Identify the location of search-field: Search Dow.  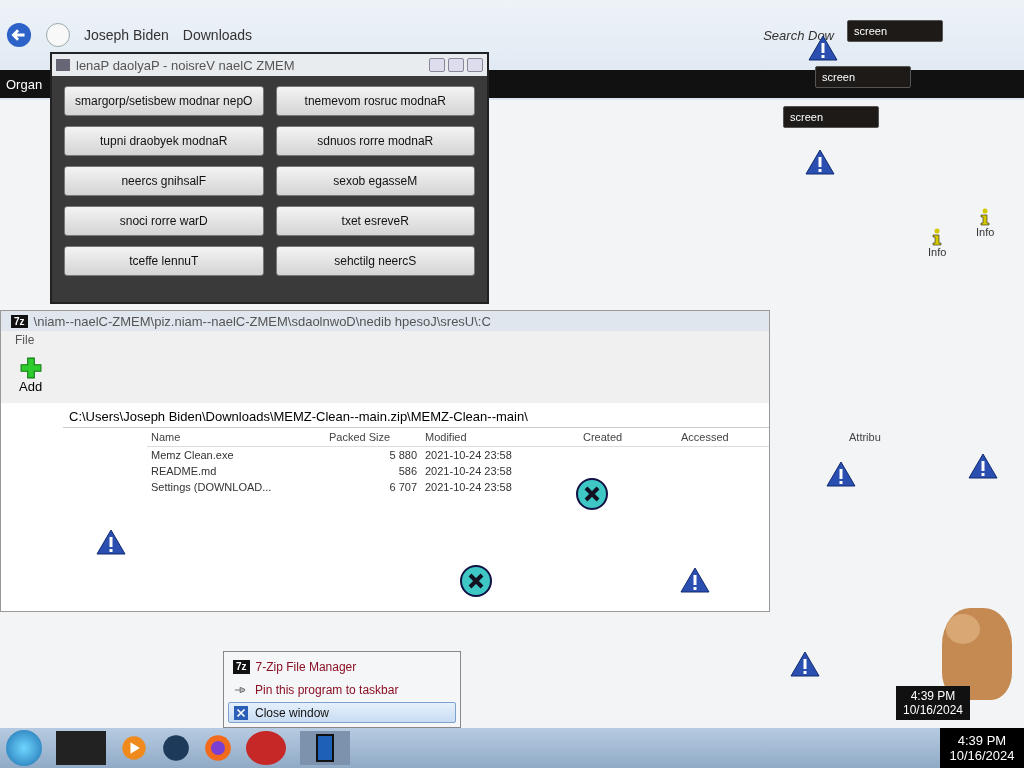
(798, 35).